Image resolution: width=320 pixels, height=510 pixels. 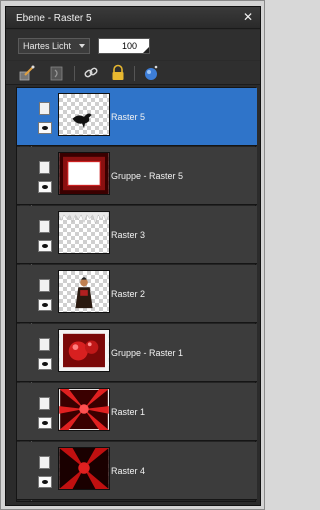 I want to click on layer-row-raster-3: Raster 3, so click(x=137, y=235).